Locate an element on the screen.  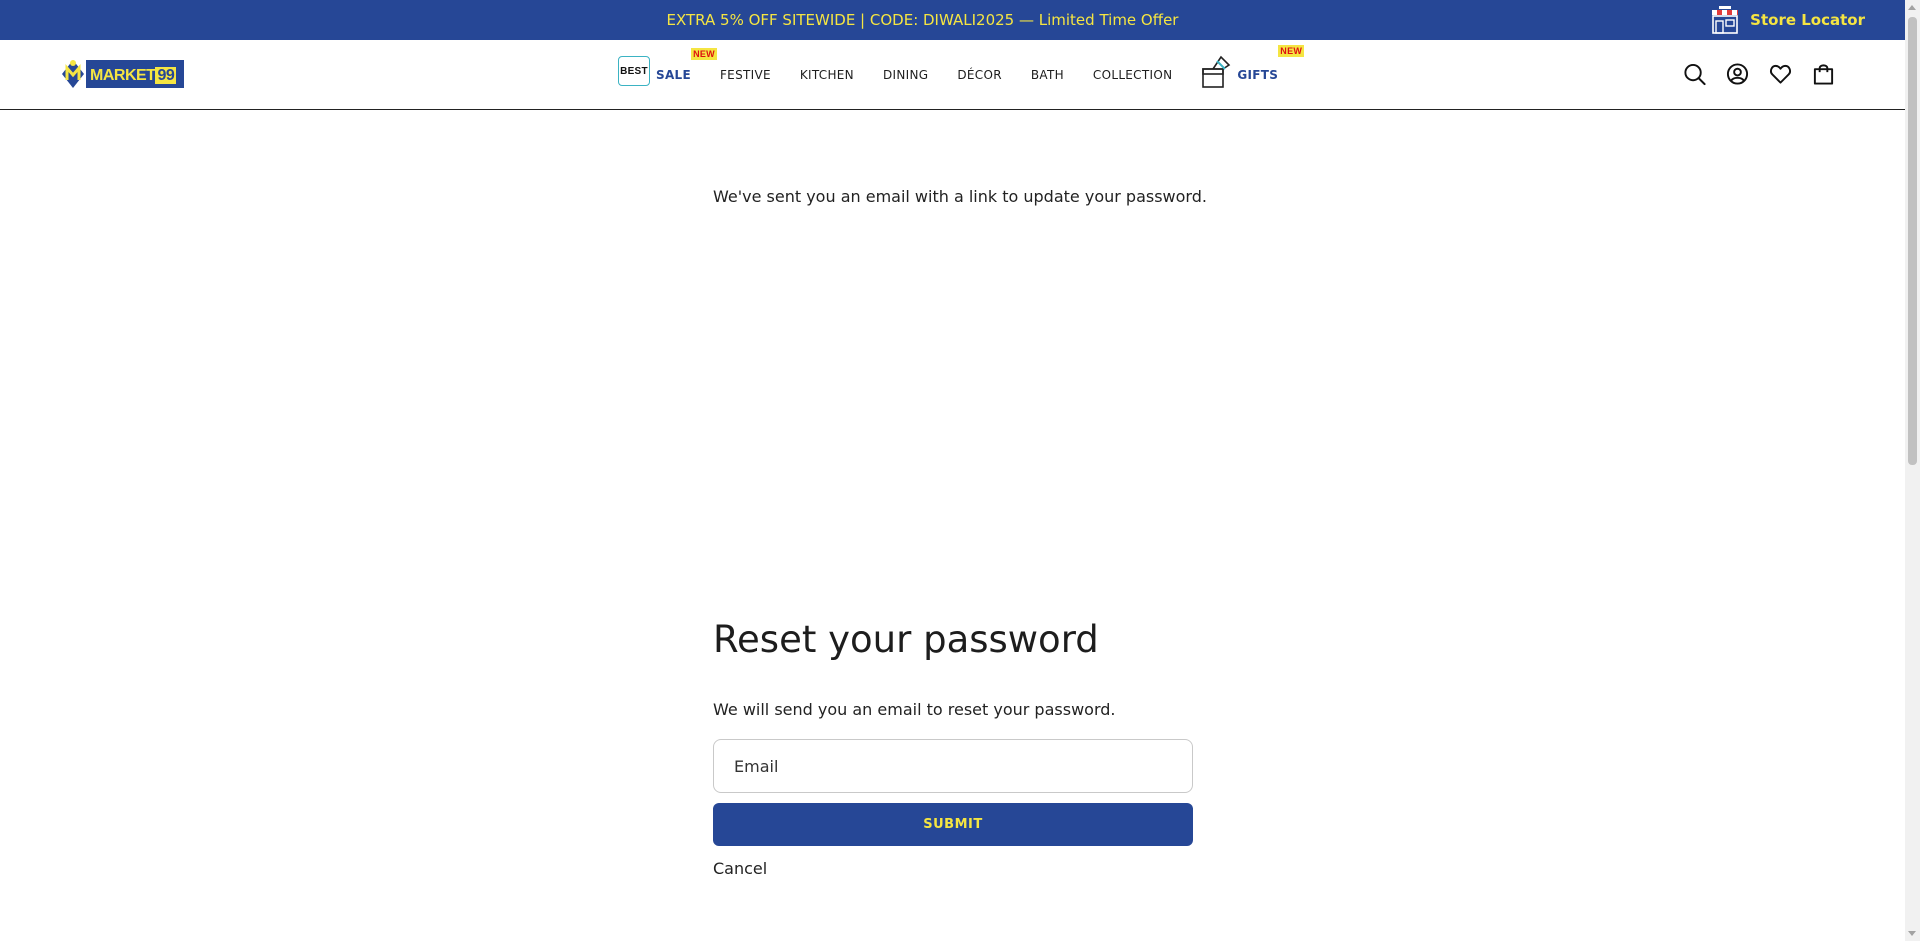
scroll-down-arrow-icon is located at coordinates (1912, 933).